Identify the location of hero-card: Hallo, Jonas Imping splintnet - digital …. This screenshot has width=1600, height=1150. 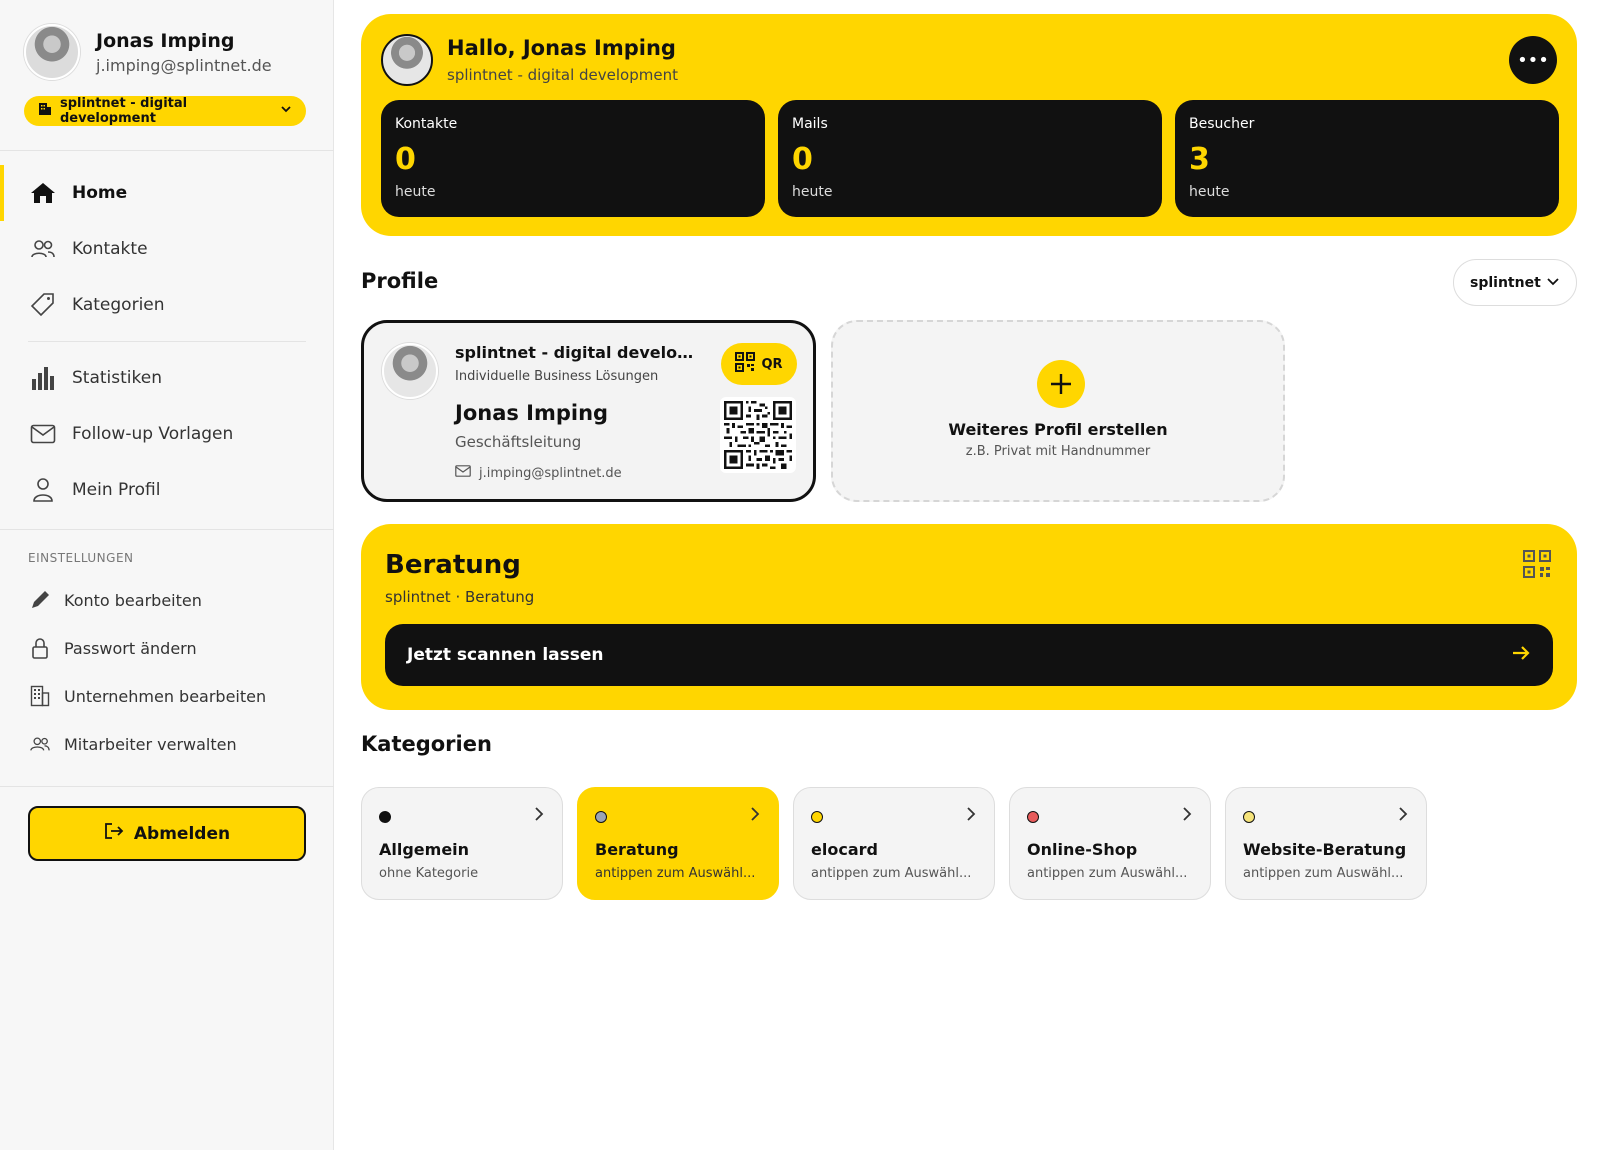
(969, 125).